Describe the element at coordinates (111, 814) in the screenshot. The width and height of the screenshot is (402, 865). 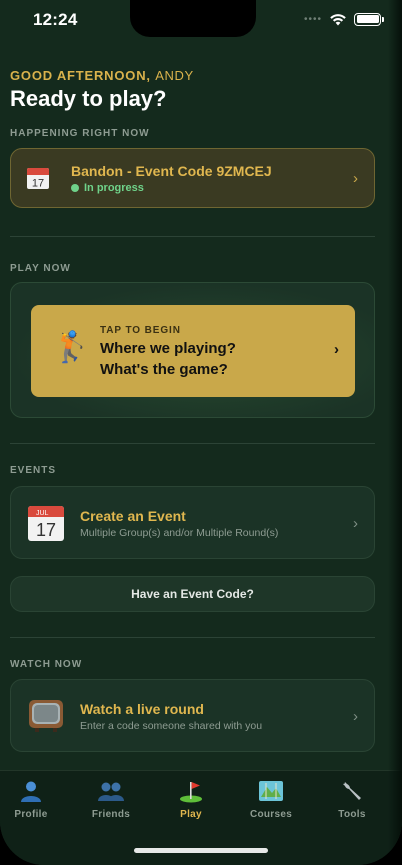
I see `tab-label: Friends` at that location.